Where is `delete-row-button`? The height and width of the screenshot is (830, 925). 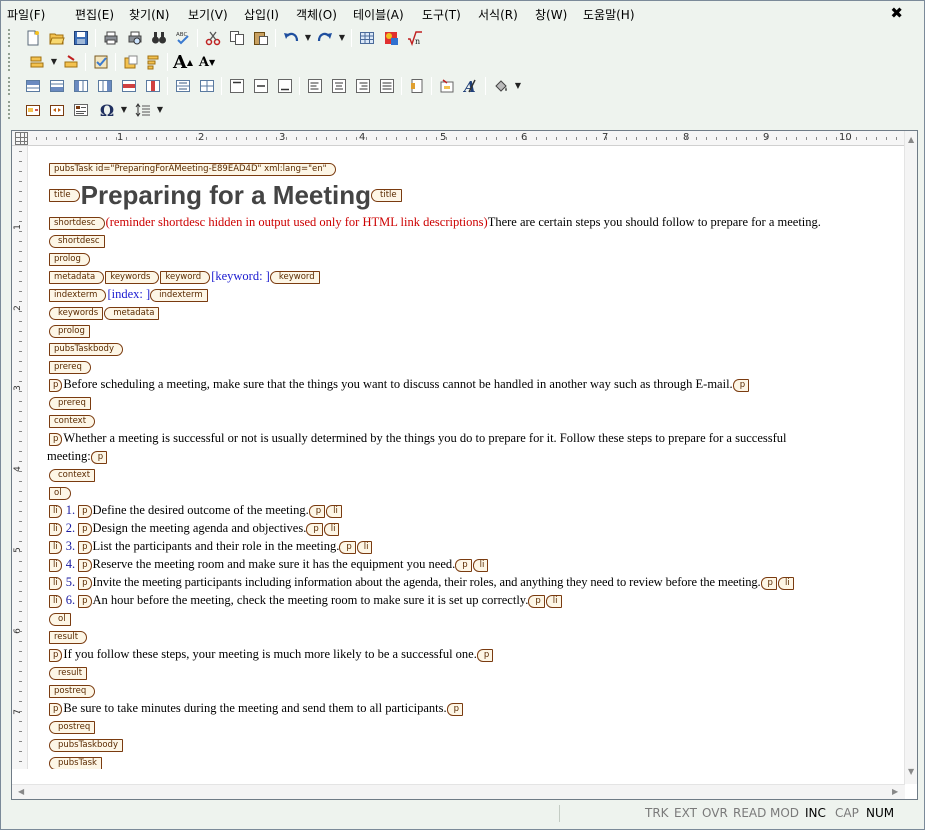
delete-row-button is located at coordinates (129, 86).